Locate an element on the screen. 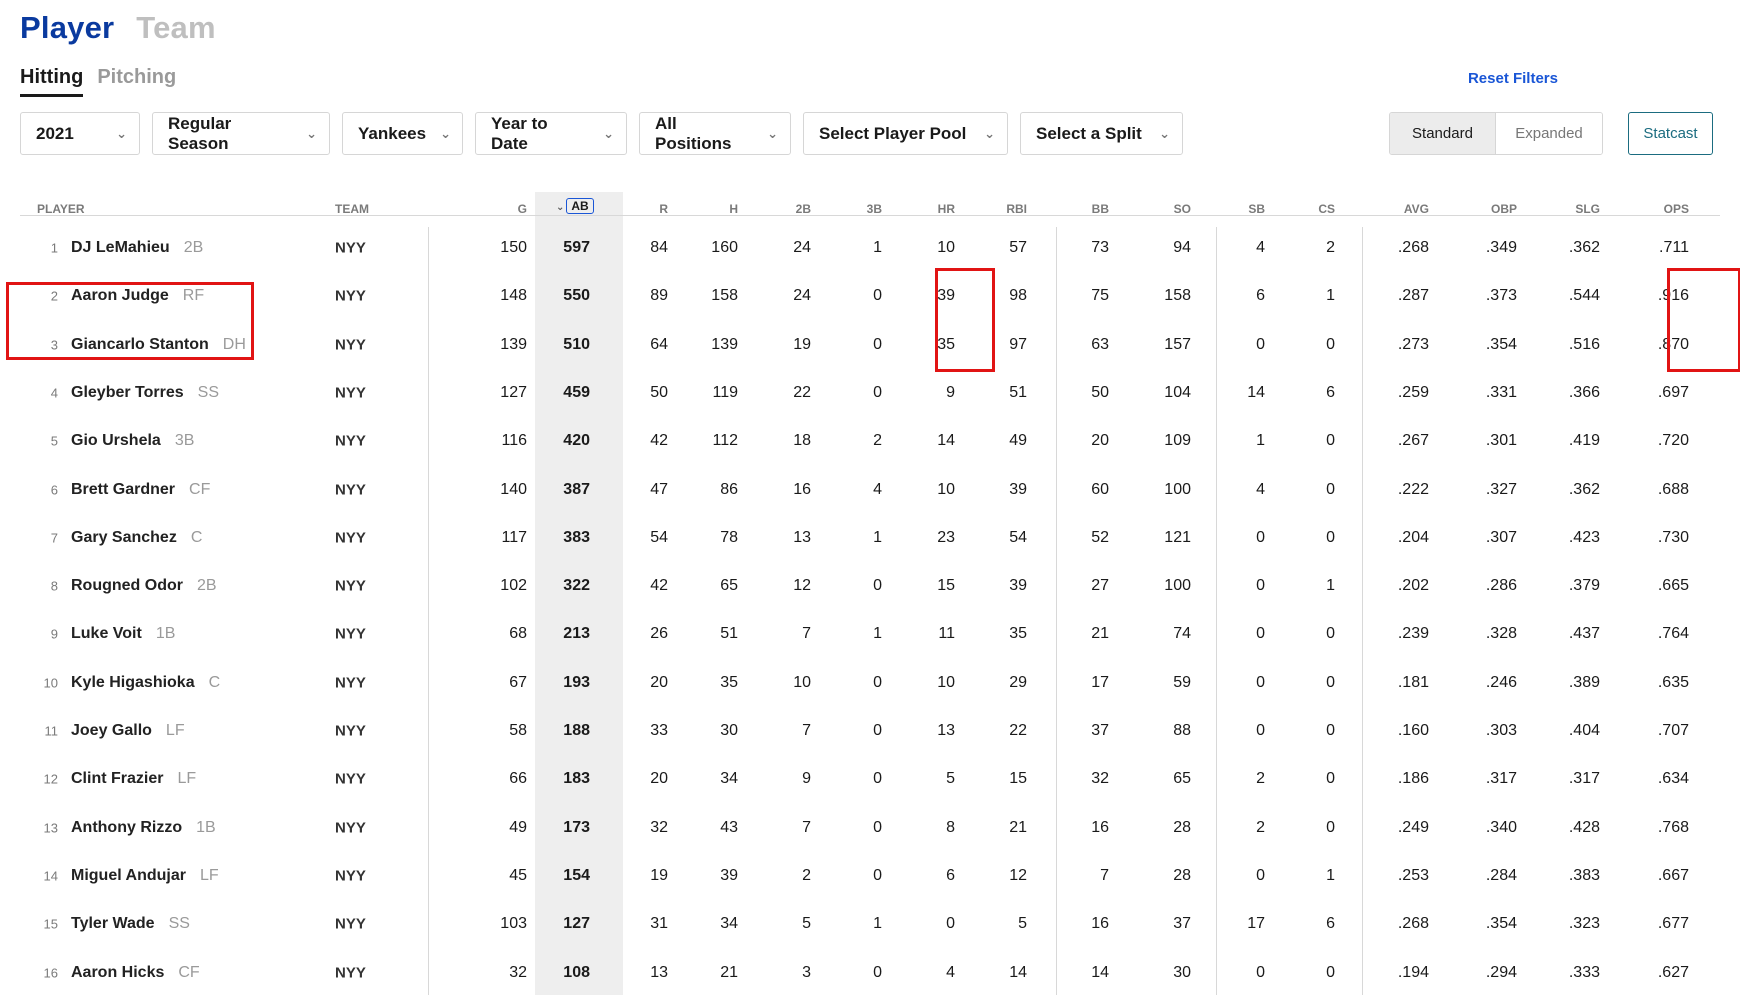 Image resolution: width=1740 pixels, height=995 pixels. player-name-link: Anthony Rizzo 1B is located at coordinates (143, 828).